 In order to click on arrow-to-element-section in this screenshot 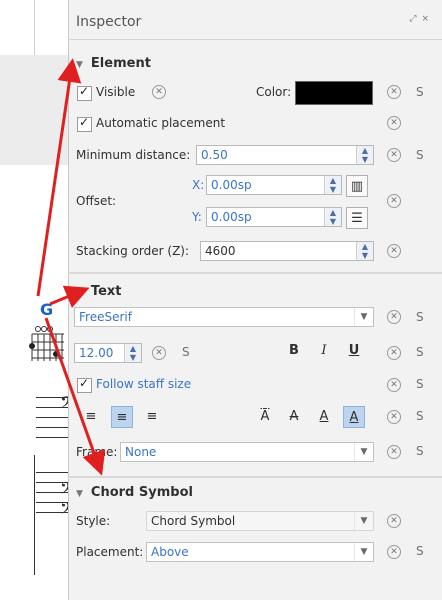, I will do `click(59, 177)`.